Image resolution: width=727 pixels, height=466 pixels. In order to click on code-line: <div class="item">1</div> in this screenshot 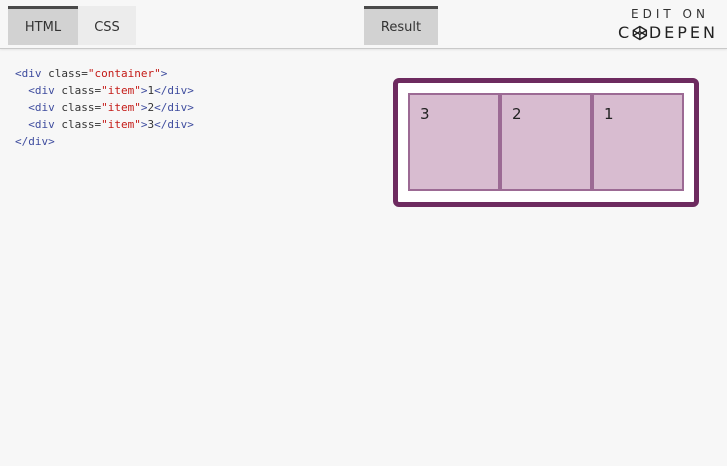, I will do `click(104, 90)`.